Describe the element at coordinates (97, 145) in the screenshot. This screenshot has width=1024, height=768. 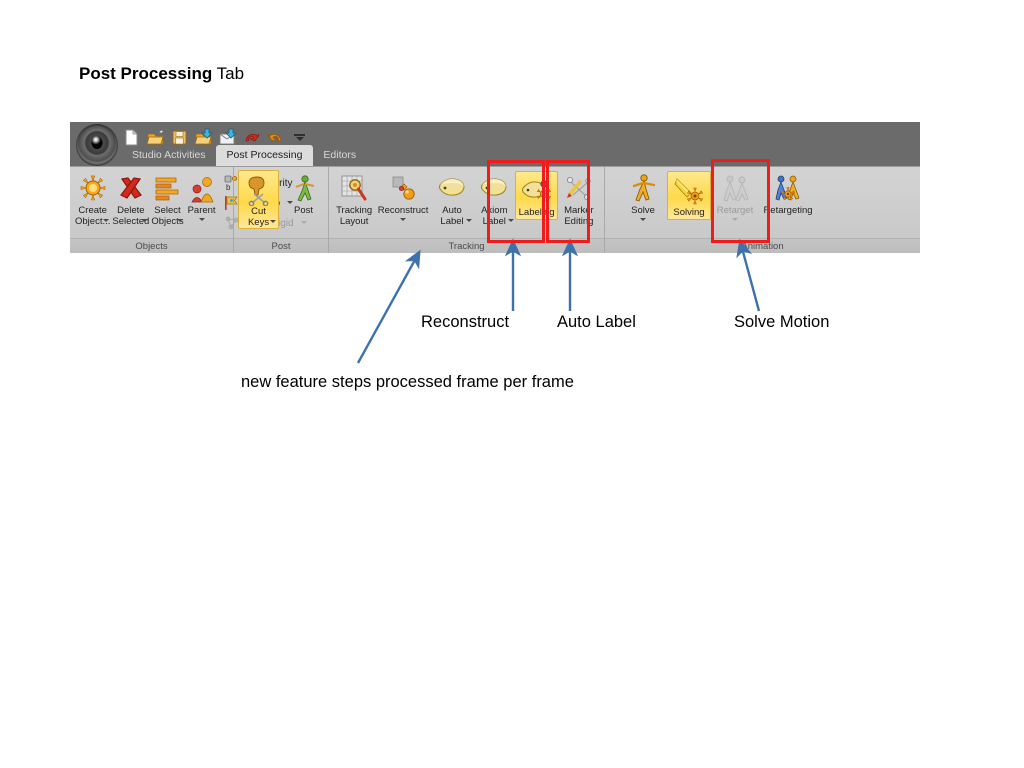
I see `app-orb-icon` at that location.